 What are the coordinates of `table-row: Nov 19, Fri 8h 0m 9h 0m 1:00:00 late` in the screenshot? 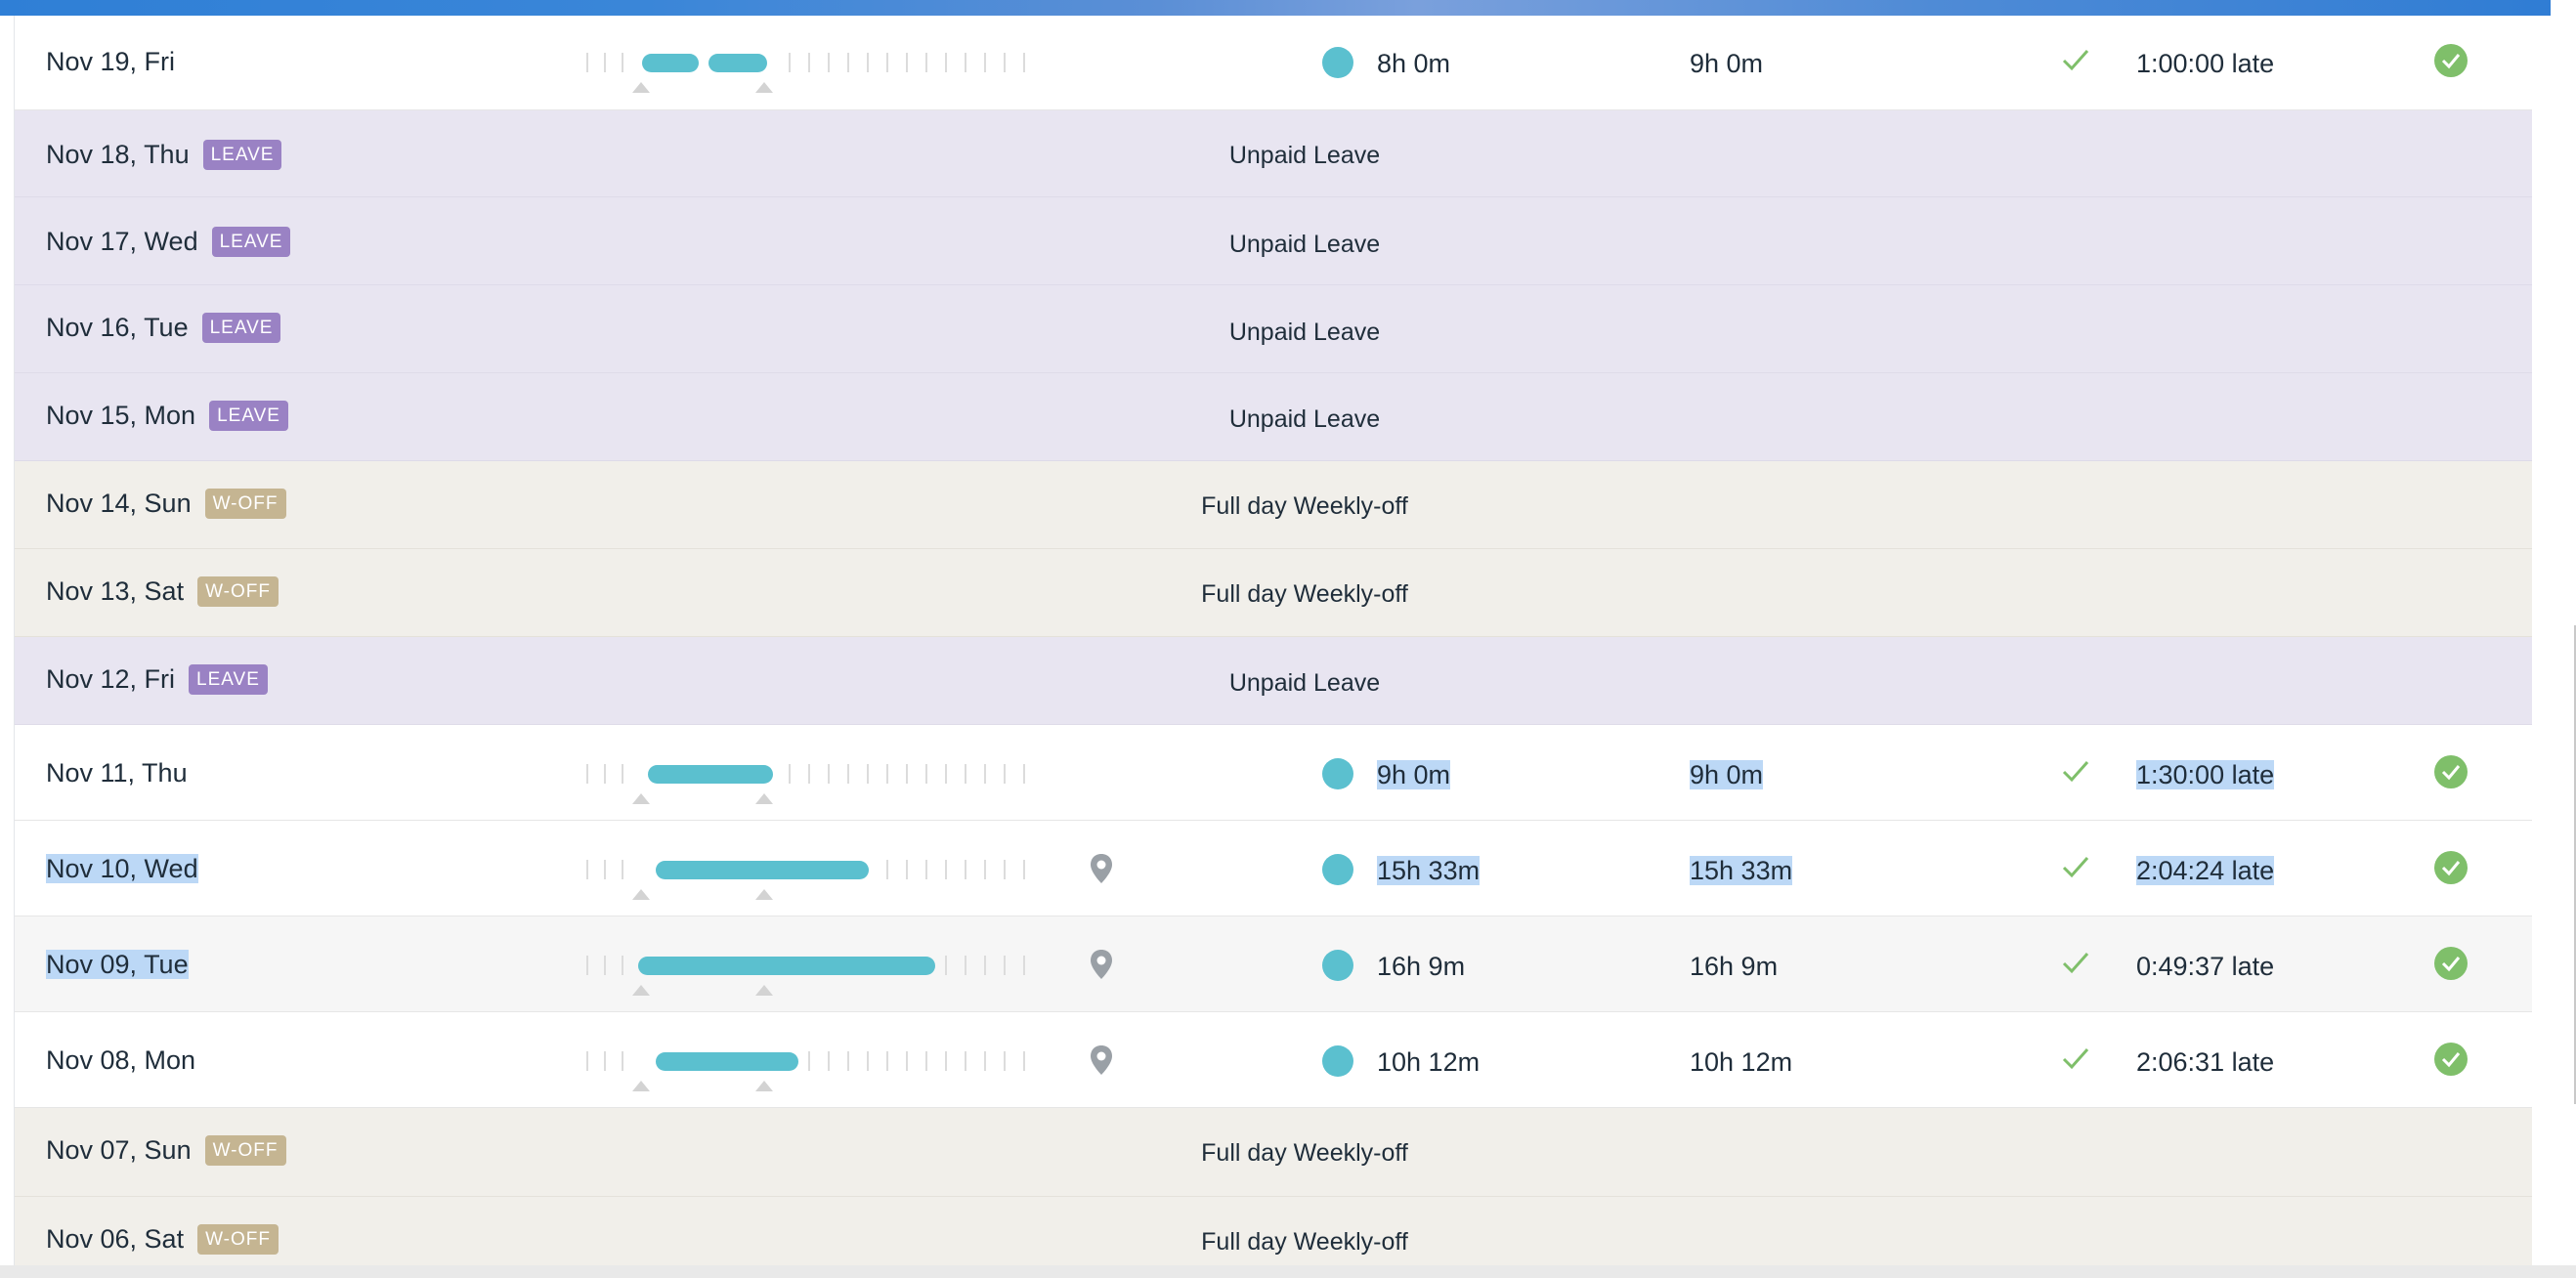 It's located at (1273, 63).